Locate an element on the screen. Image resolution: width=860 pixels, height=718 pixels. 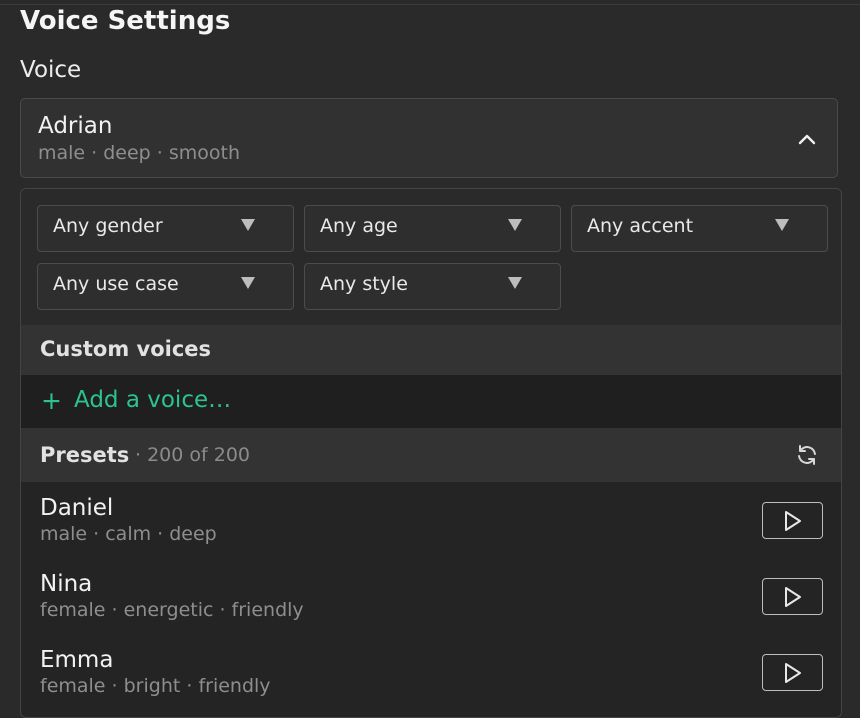
filter-gender: Any gender is located at coordinates (165, 228).